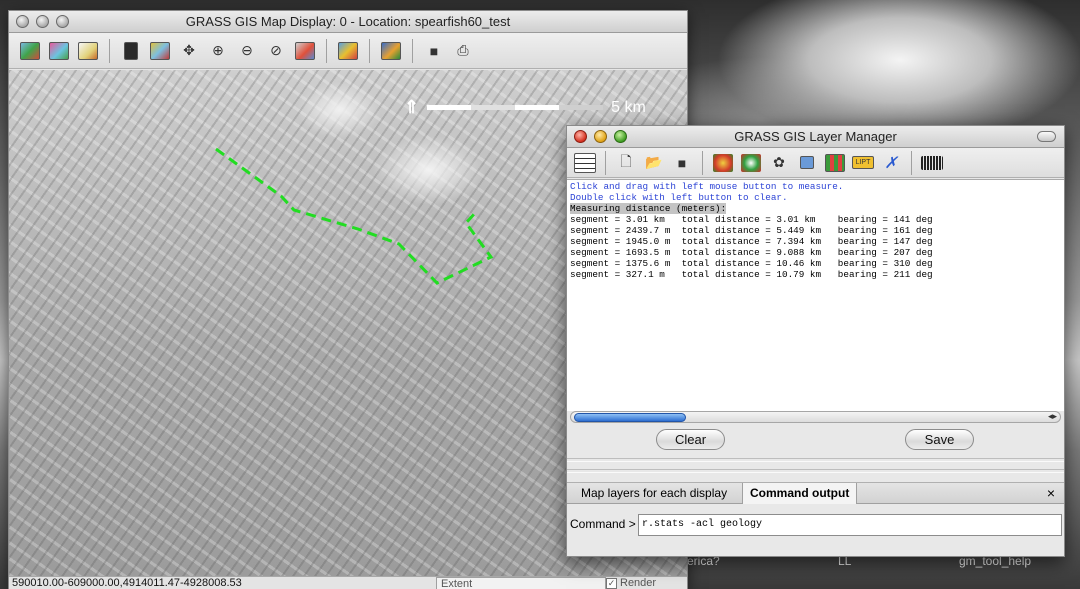 This screenshot has height=589, width=1080. What do you see at coordinates (850, 525) in the screenshot?
I see `command-input: r.stats -acl geology` at bounding box center [850, 525].